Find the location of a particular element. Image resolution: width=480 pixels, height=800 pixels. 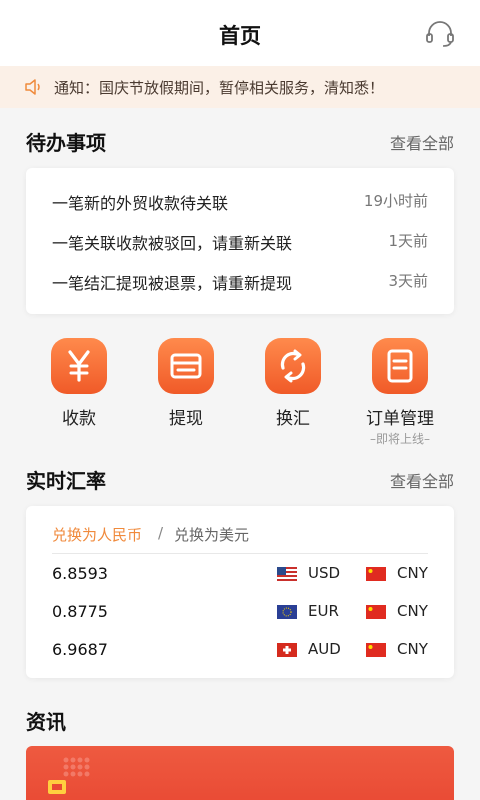

action-order-management: 订单管理 –即将上线– is located at coordinates (400, 393).